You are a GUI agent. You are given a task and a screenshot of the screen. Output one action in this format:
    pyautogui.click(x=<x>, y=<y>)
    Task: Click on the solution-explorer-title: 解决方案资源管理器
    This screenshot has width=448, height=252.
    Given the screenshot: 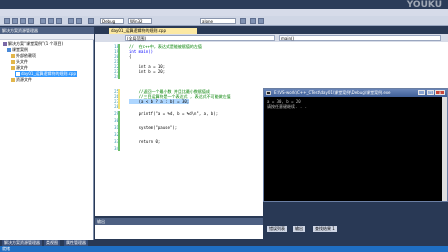 What is the action you would take?
    pyautogui.click(x=47, y=30)
    